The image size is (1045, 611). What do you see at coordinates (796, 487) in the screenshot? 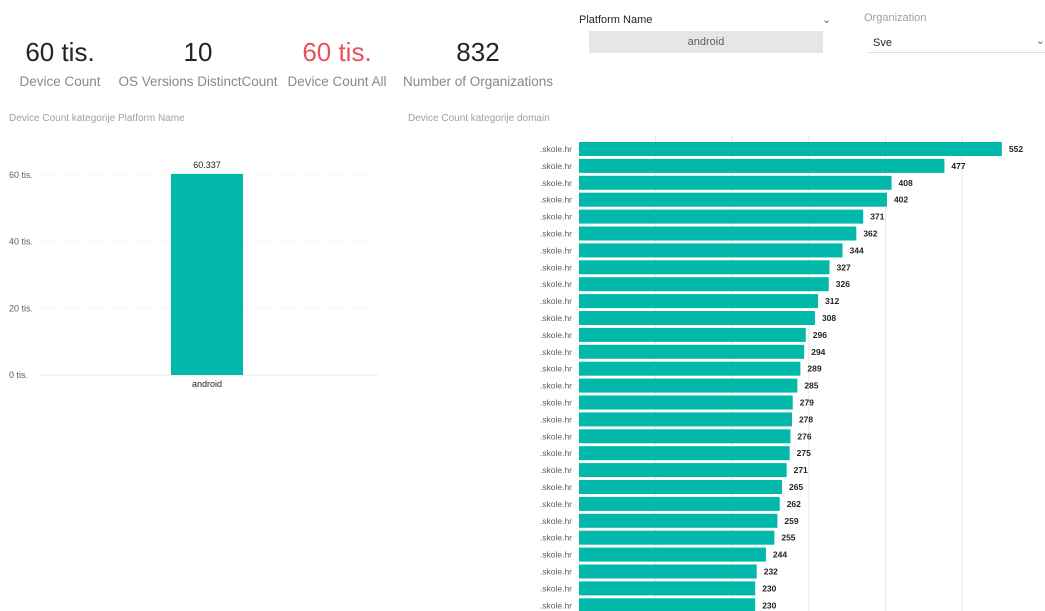
I see `data-label: 265` at bounding box center [796, 487].